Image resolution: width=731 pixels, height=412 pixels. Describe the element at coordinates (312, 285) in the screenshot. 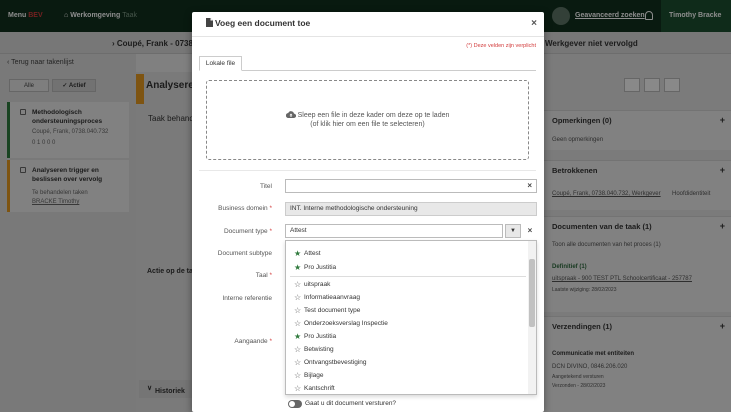

I see `option-uitspraak: ☆ uitspraak` at that location.